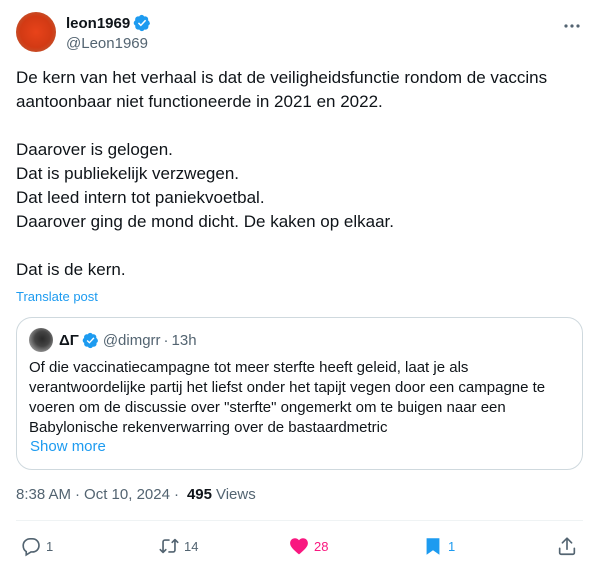 Image resolution: width=599 pixels, height=569 pixels. I want to click on like-icon, so click(299, 546).